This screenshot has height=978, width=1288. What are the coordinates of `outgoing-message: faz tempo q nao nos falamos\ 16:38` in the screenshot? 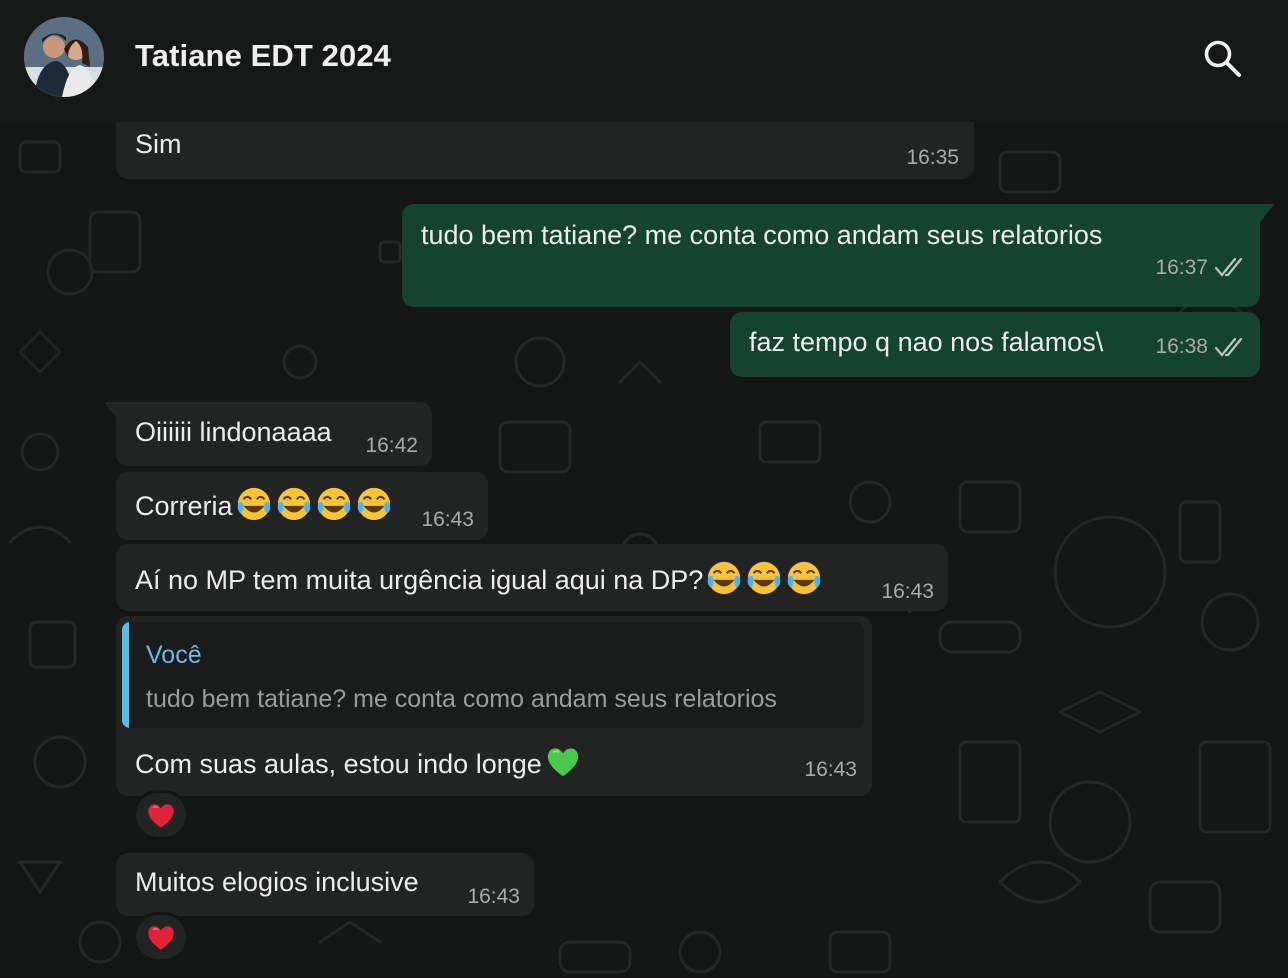 It's located at (995, 344).